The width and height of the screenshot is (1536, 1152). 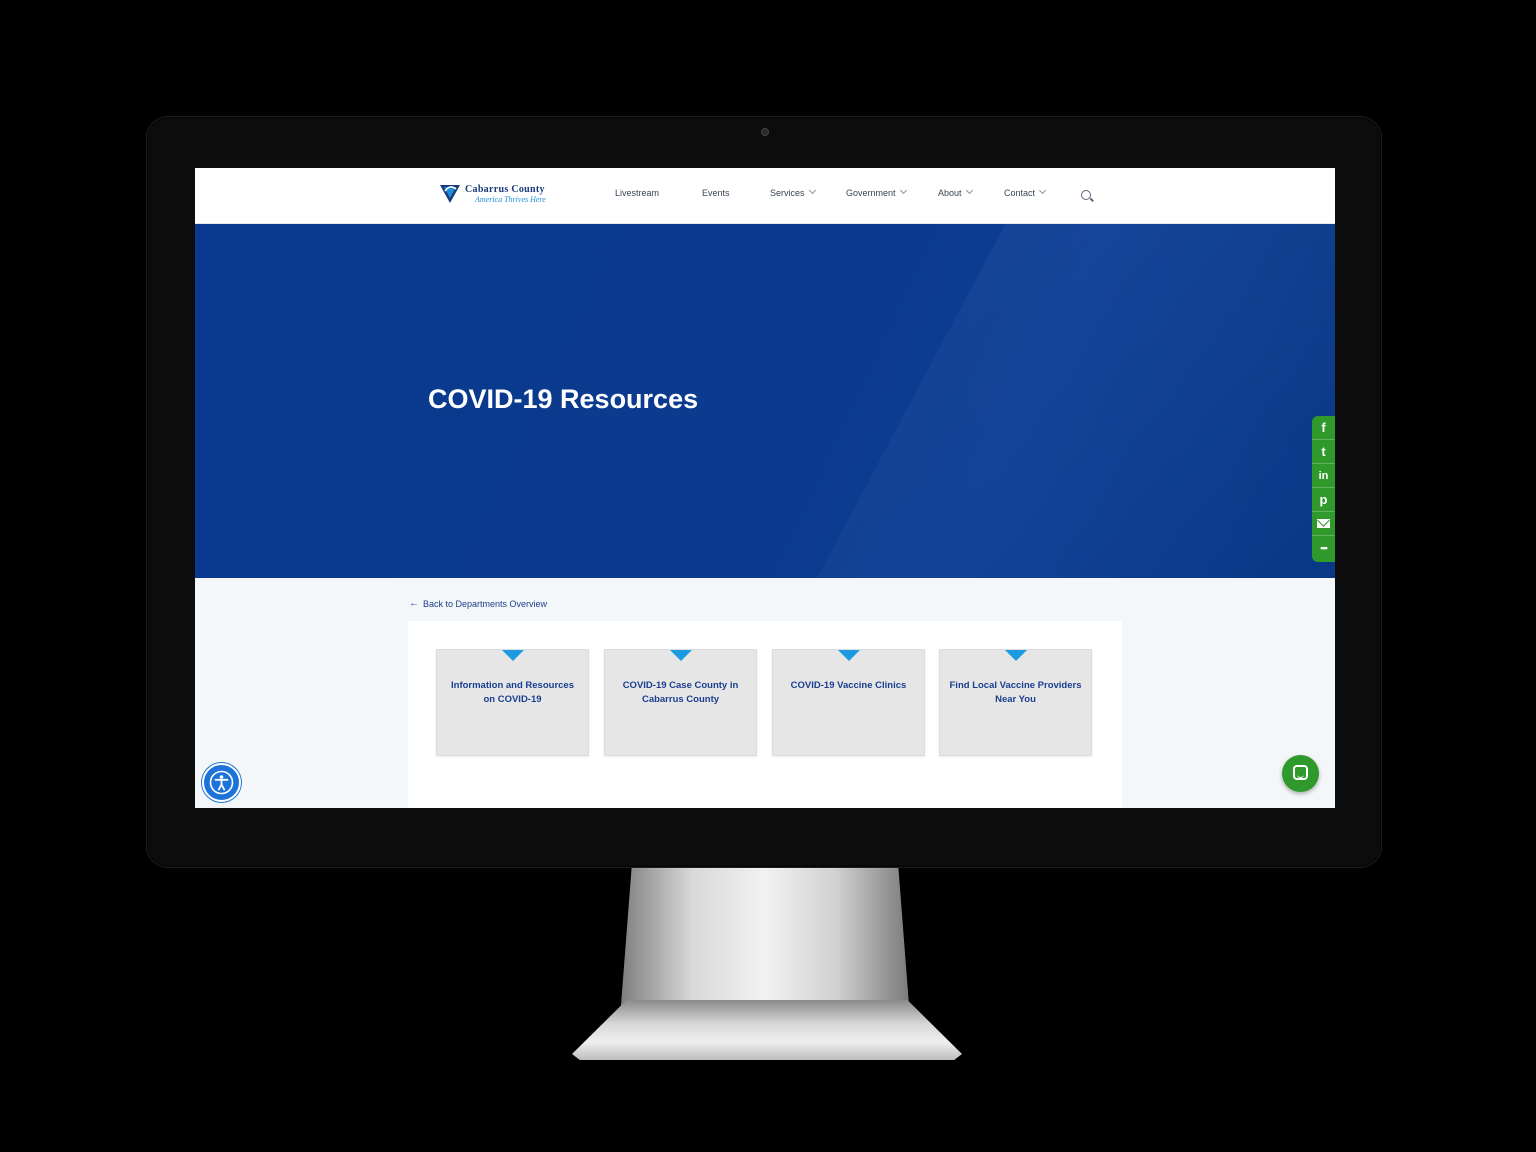 What do you see at coordinates (1015, 692) in the screenshot?
I see `resource-card-label: Find Local Vaccine Providers Near You` at bounding box center [1015, 692].